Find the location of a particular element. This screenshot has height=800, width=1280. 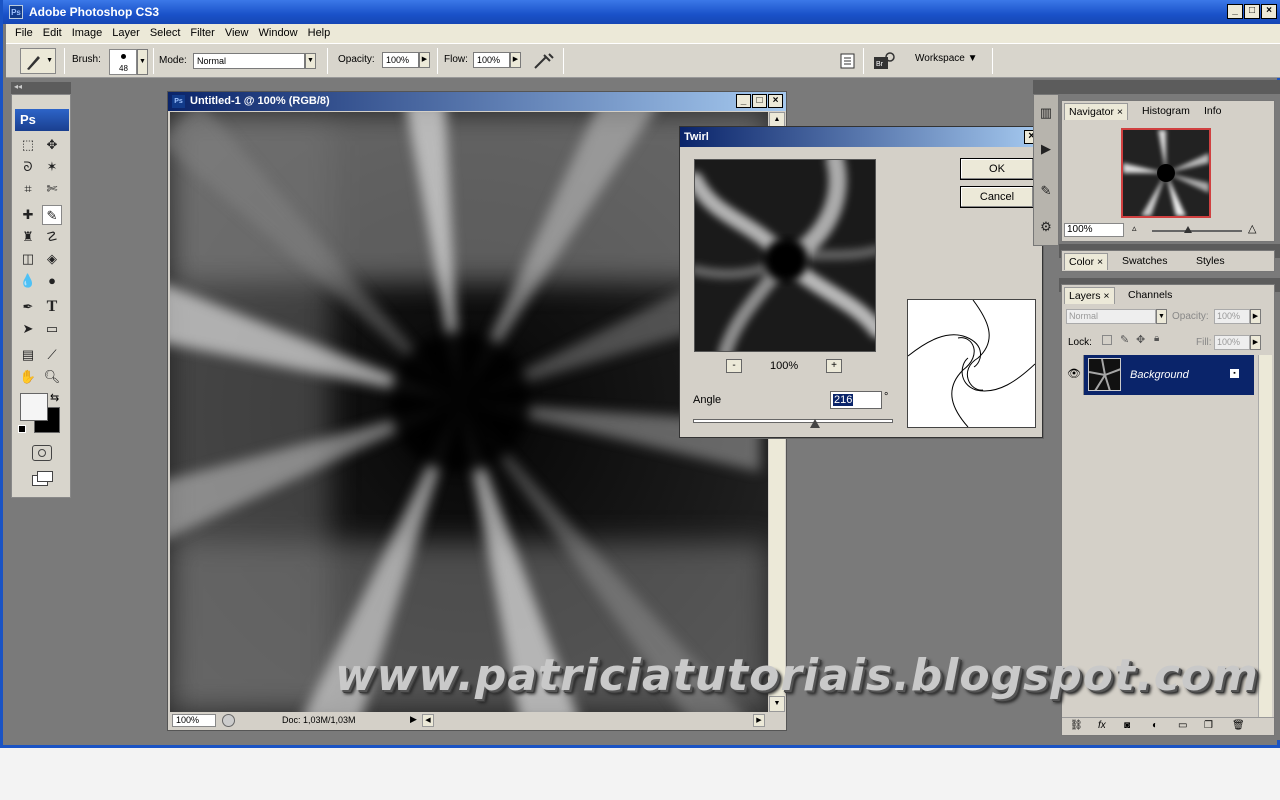

move-tool-icon: ✥ is located at coordinates (52, 145).